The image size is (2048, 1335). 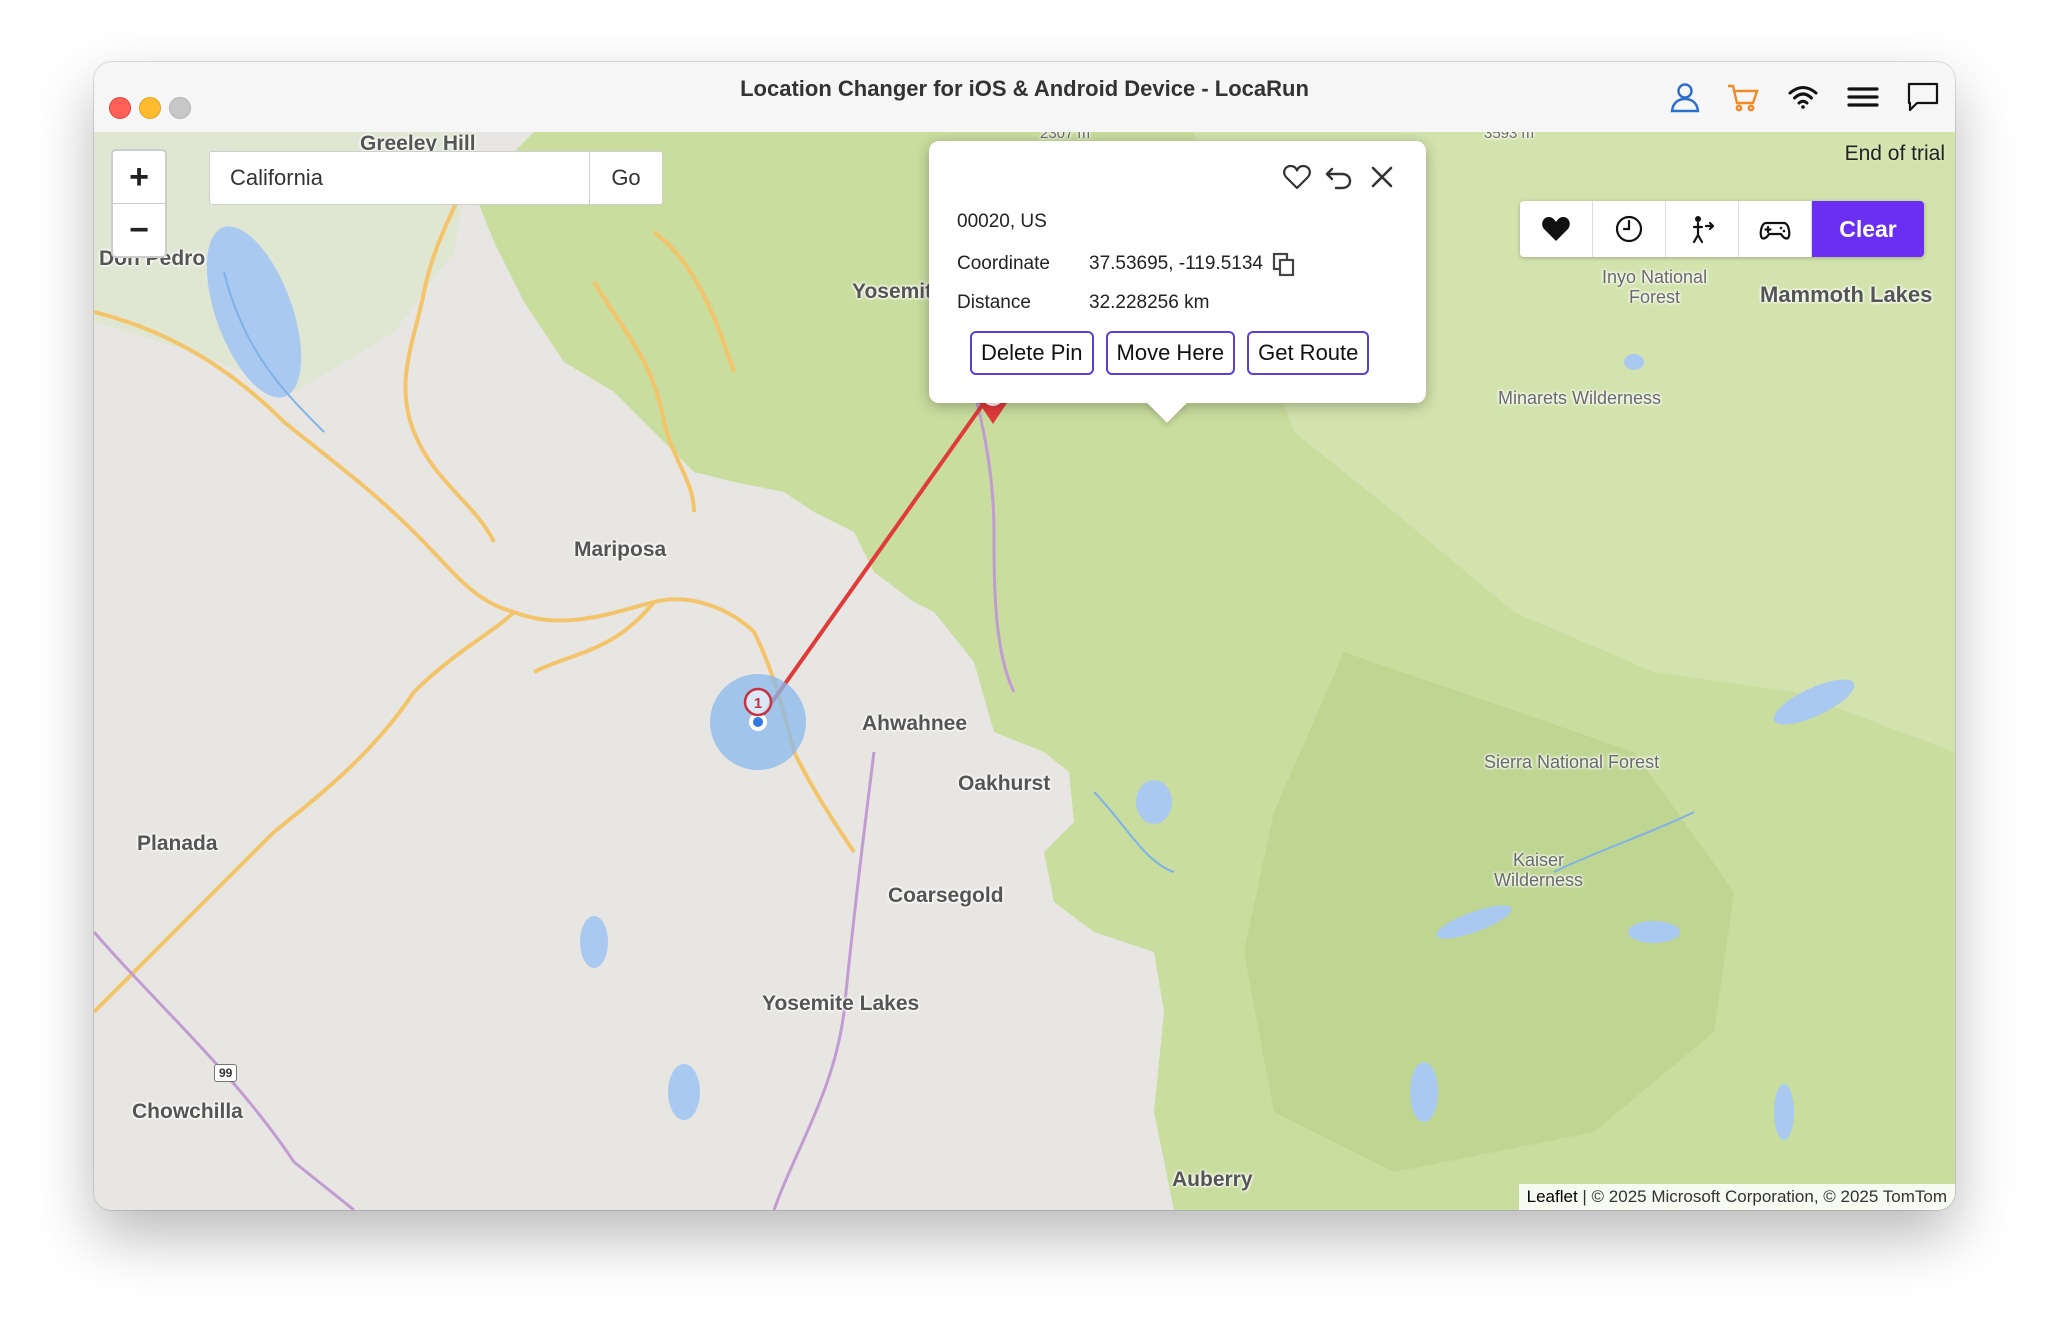 I want to click on gamepad-icon, so click(x=1775, y=230).